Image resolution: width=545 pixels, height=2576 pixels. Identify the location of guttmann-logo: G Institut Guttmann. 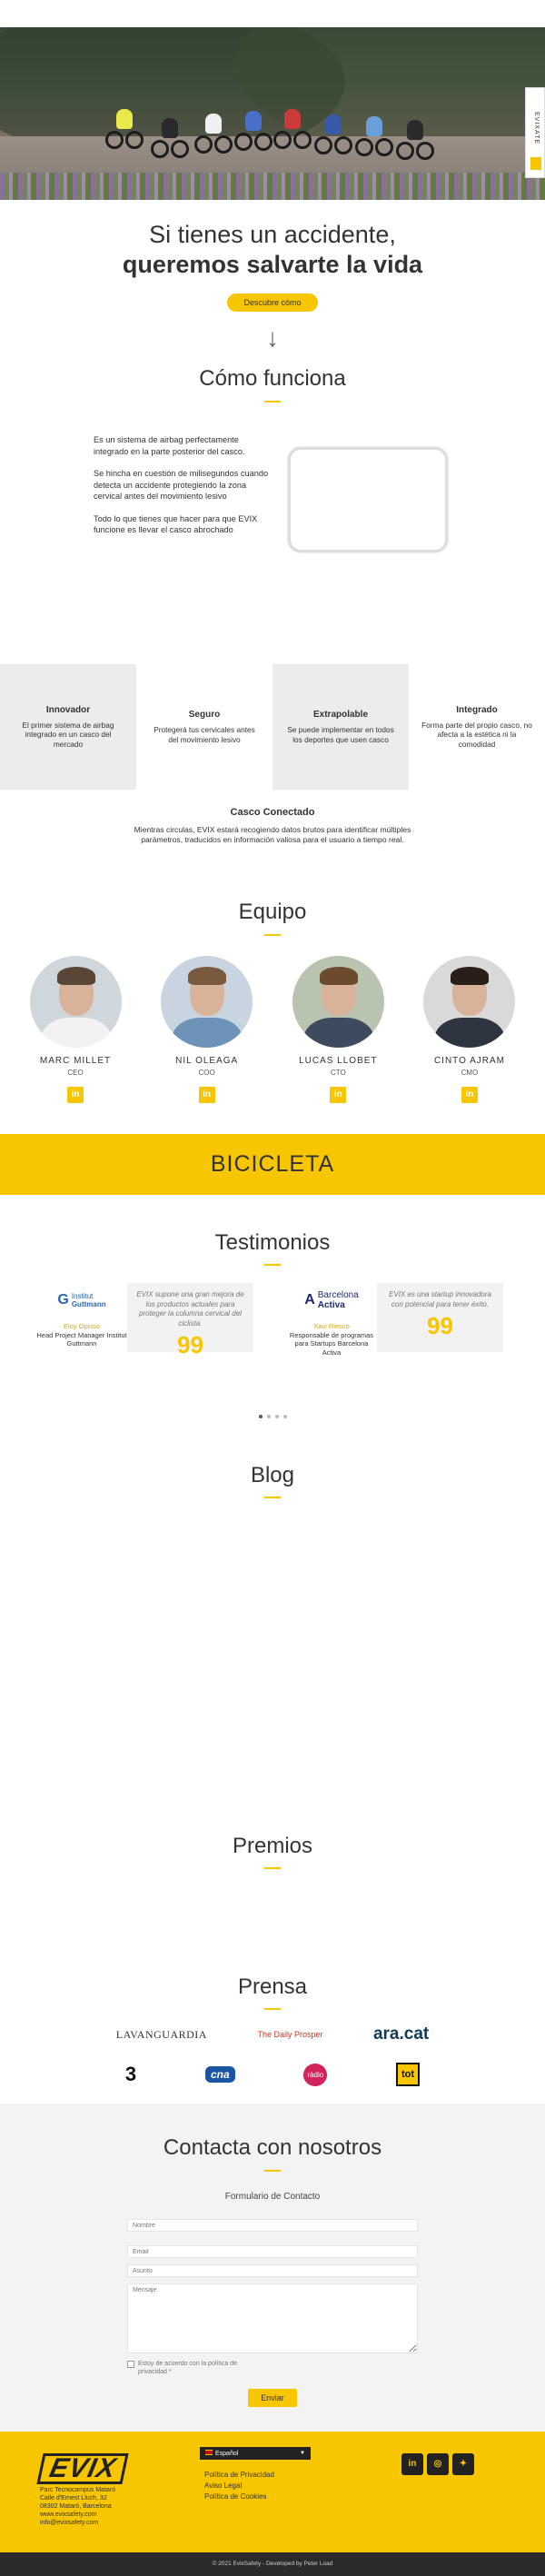
(82, 1300).